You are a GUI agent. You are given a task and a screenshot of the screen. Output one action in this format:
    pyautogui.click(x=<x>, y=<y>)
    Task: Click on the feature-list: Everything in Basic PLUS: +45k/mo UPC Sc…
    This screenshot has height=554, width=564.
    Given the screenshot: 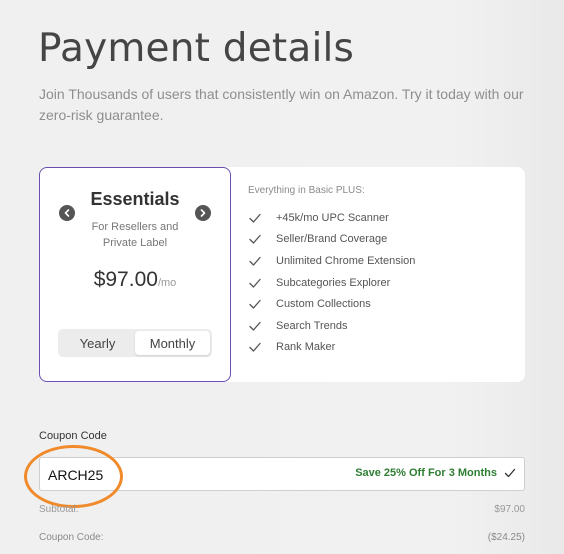 What is the action you would take?
    pyautogui.click(x=378, y=271)
    